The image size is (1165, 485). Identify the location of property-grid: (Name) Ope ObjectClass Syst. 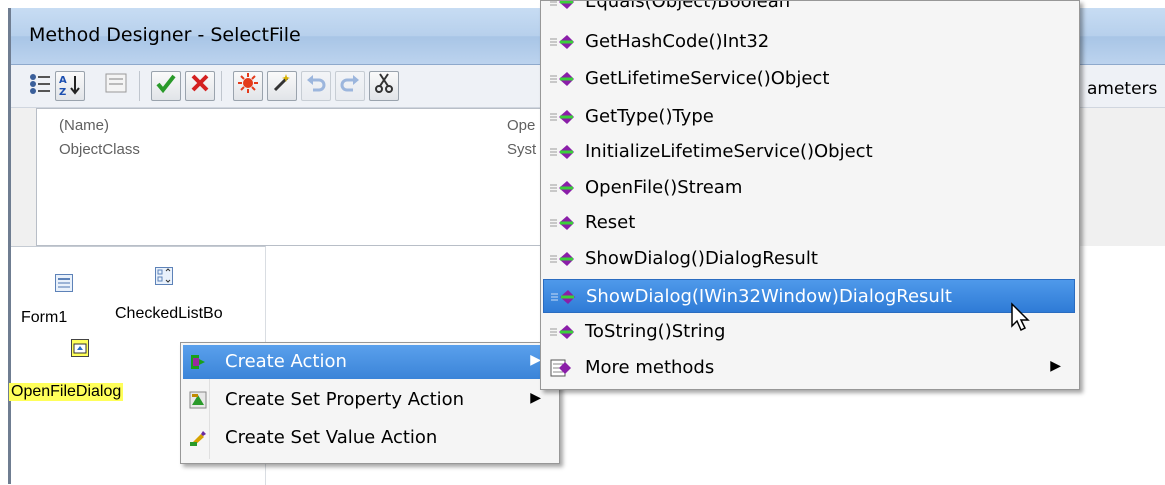
(299, 177).